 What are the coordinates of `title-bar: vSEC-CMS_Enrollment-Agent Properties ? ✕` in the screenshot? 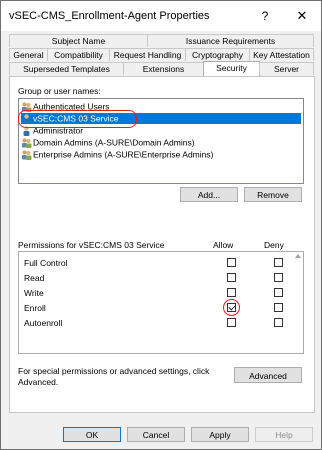 It's located at (161, 16).